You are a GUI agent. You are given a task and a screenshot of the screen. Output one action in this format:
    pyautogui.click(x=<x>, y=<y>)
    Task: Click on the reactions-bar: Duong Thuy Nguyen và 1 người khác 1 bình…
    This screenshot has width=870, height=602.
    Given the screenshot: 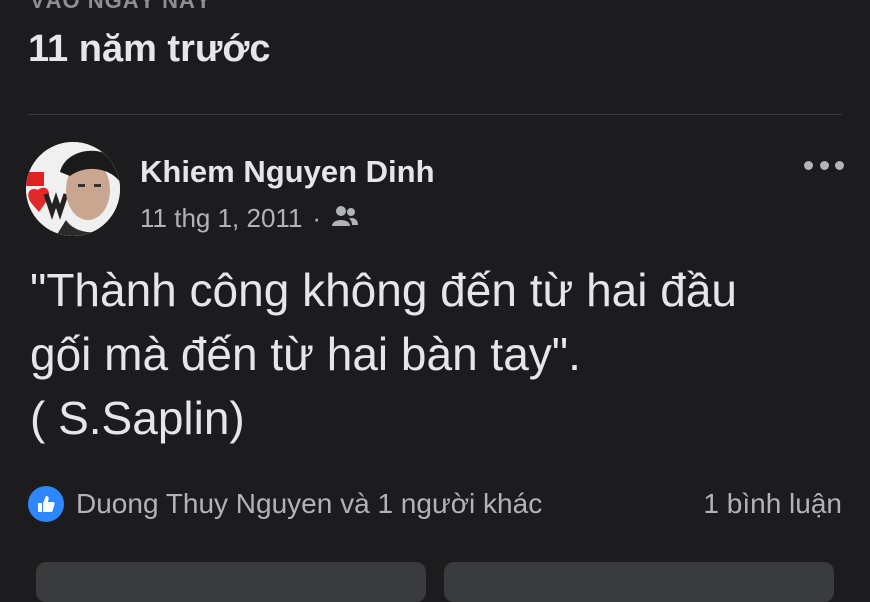 What is the action you would take?
    pyautogui.click(x=435, y=504)
    